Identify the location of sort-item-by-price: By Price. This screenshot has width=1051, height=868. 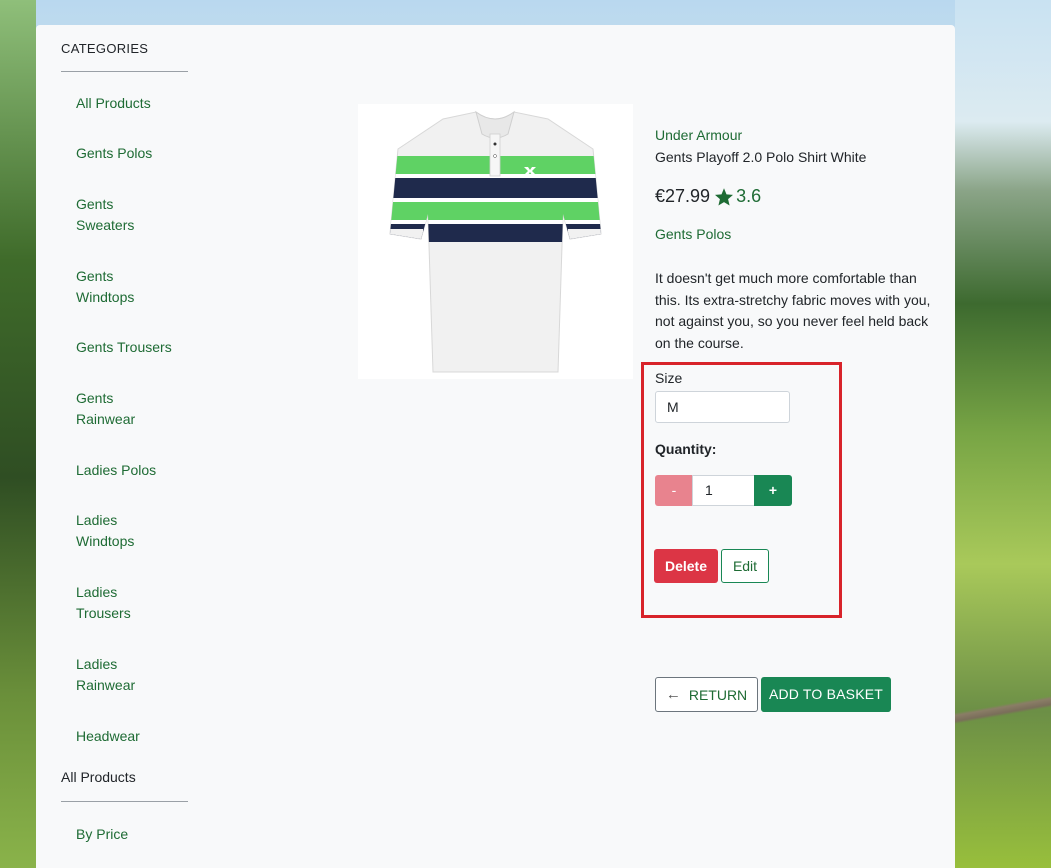
(131, 834).